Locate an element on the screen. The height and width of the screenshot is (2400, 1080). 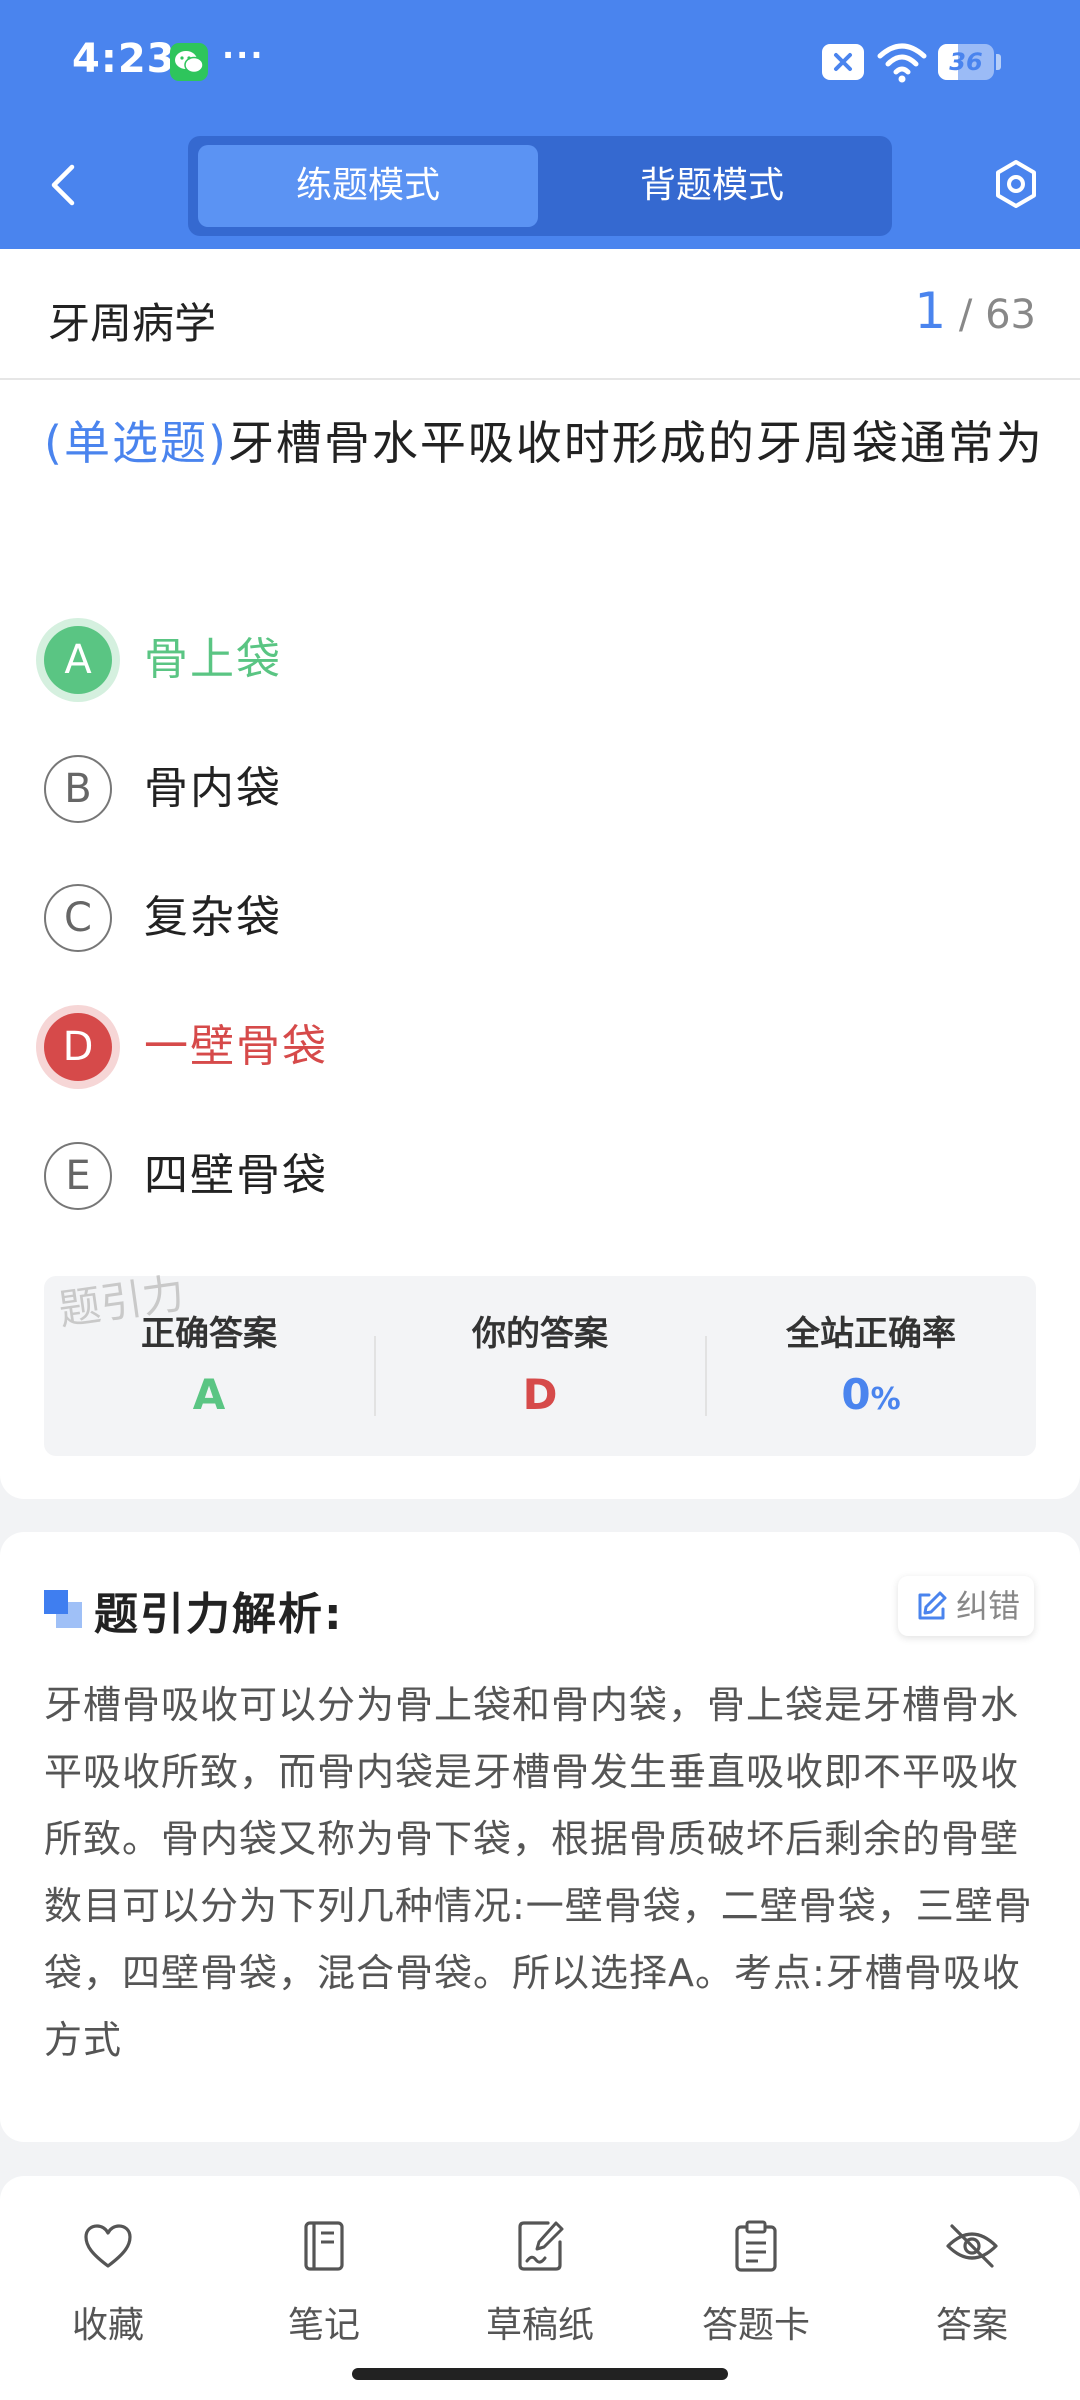
option-a: A 骨上袋 is located at coordinates (494, 662).